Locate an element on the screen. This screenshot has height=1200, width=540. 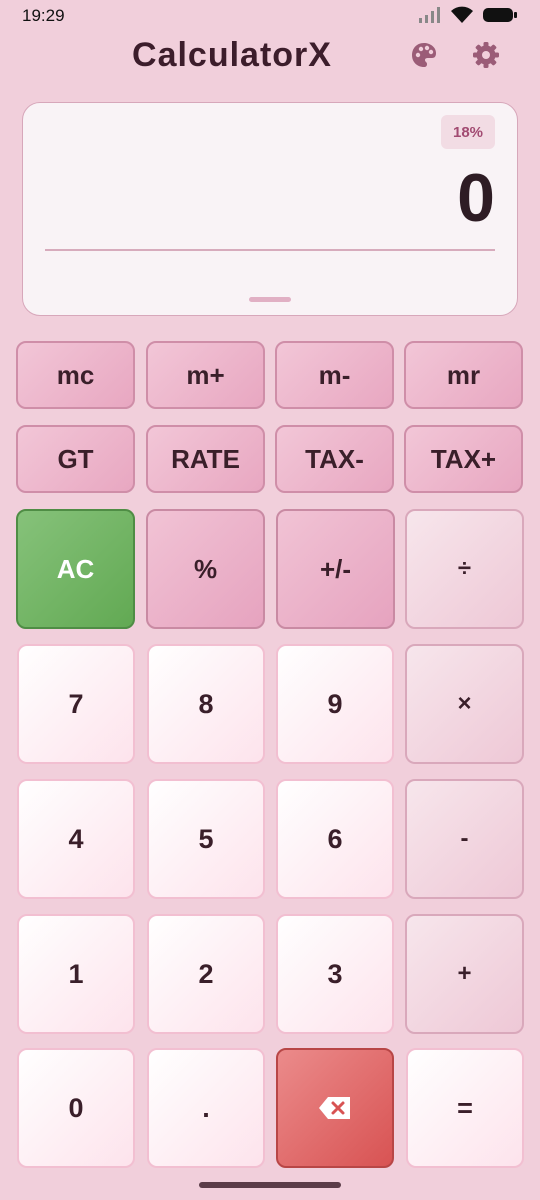
backspace-icon is located at coordinates (334, 1108).